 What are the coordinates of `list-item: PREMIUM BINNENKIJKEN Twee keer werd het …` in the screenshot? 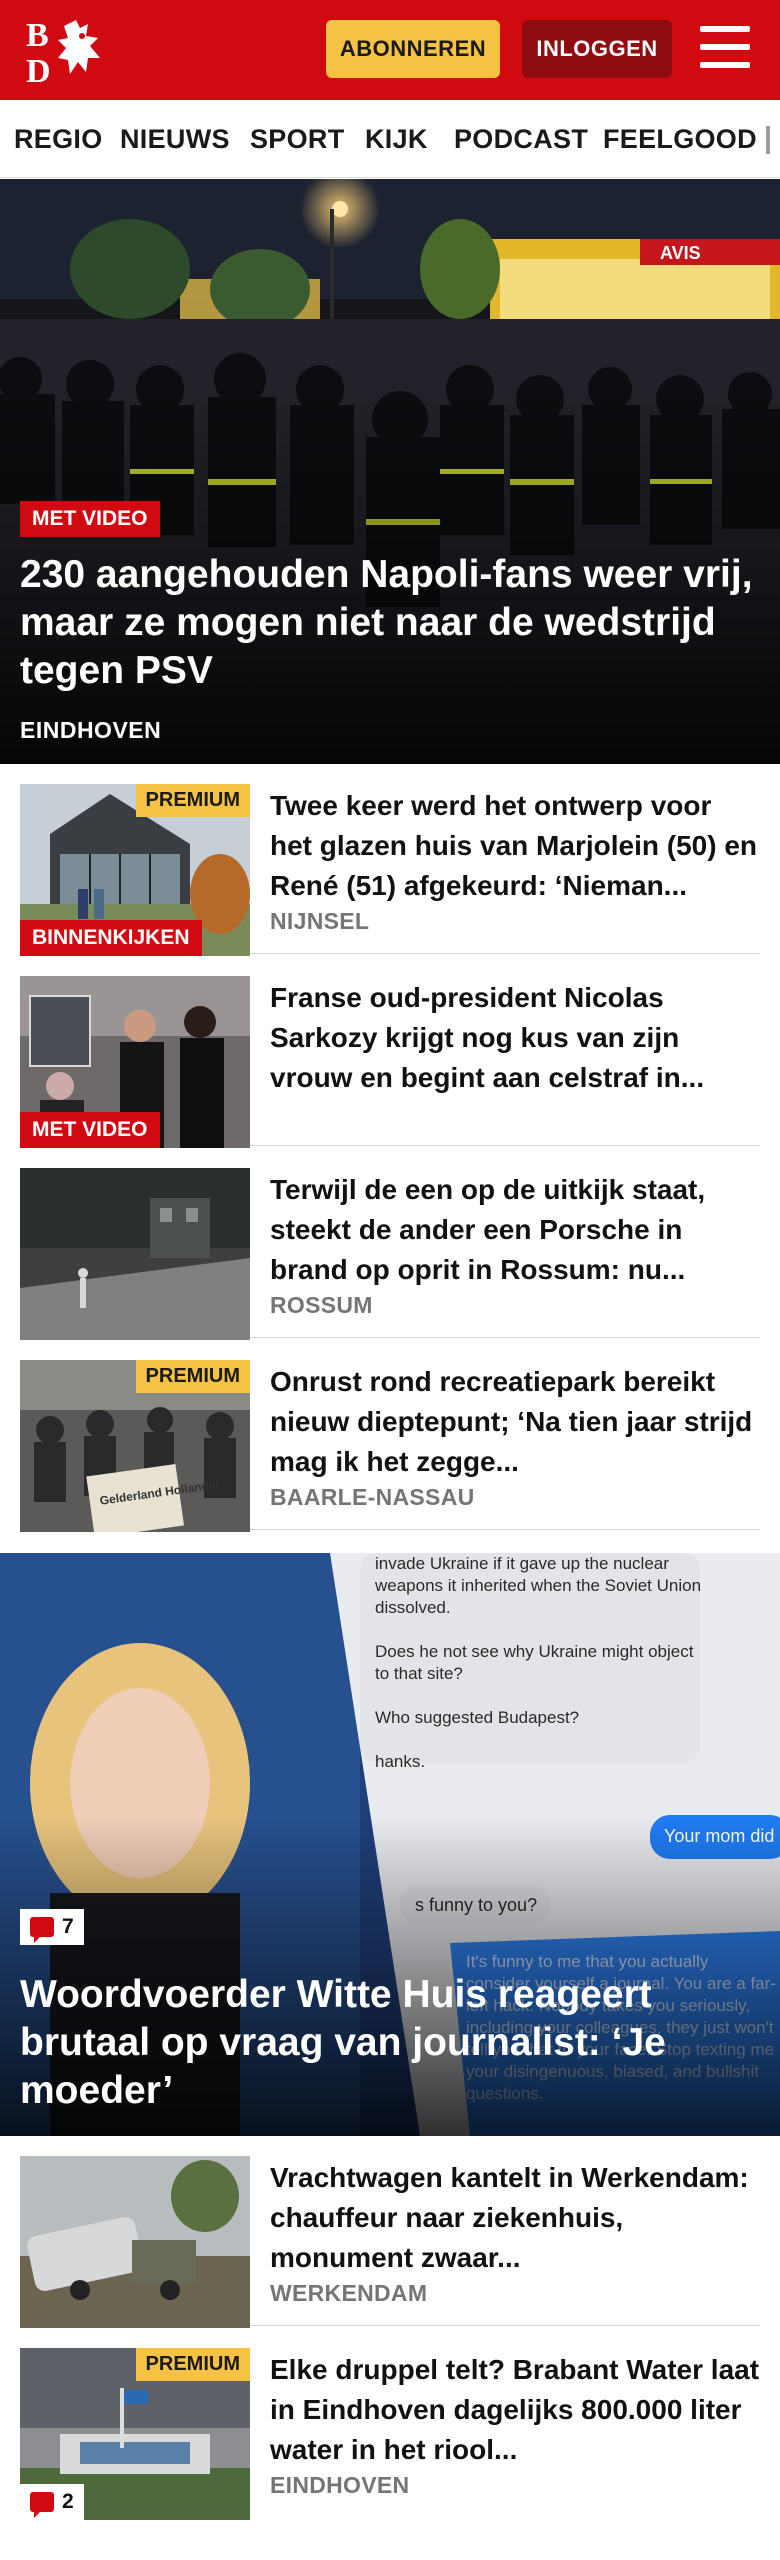 It's located at (390, 860).